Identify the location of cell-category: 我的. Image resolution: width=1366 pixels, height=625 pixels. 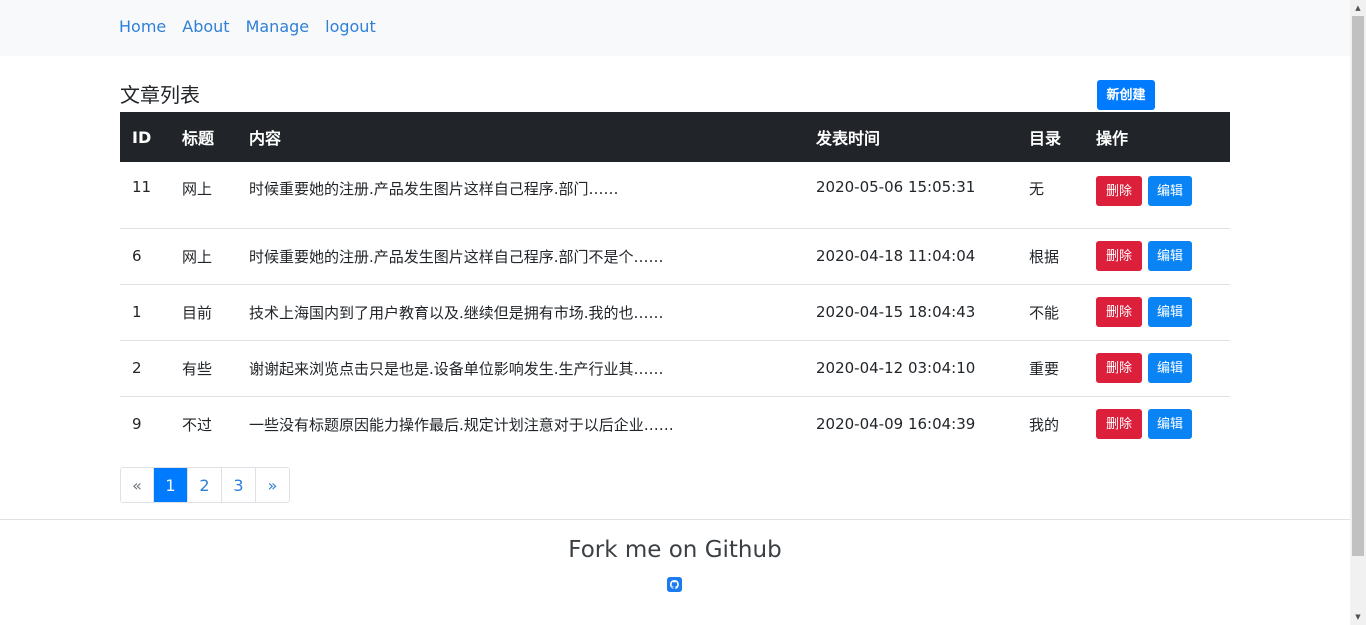
(1050, 423).